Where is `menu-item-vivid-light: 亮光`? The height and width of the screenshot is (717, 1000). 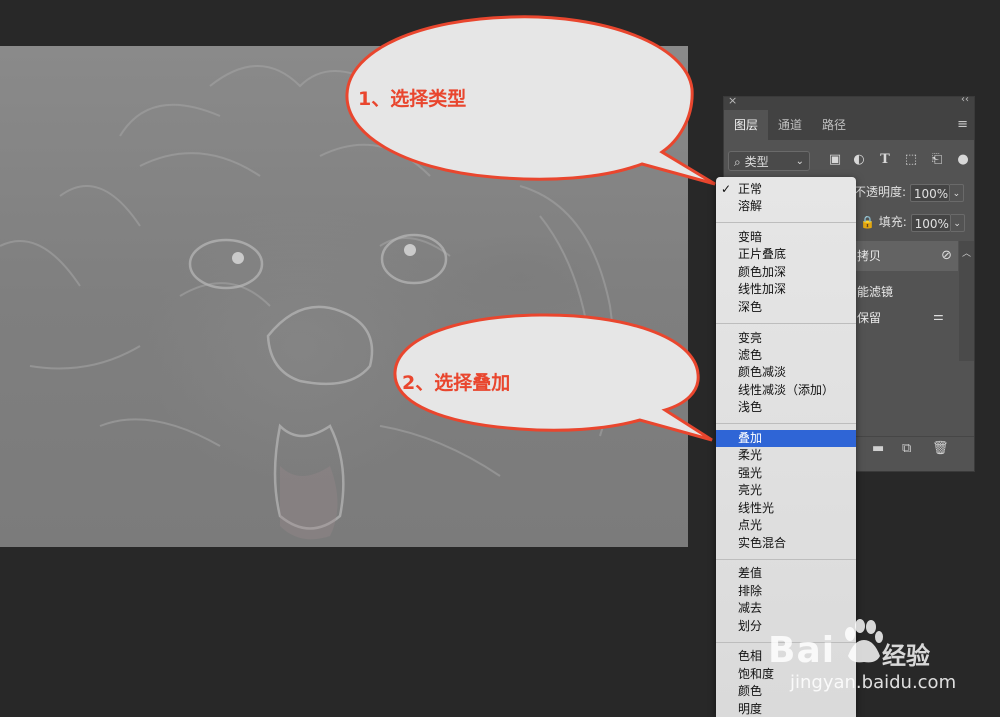 menu-item-vivid-light: 亮光 is located at coordinates (786, 490).